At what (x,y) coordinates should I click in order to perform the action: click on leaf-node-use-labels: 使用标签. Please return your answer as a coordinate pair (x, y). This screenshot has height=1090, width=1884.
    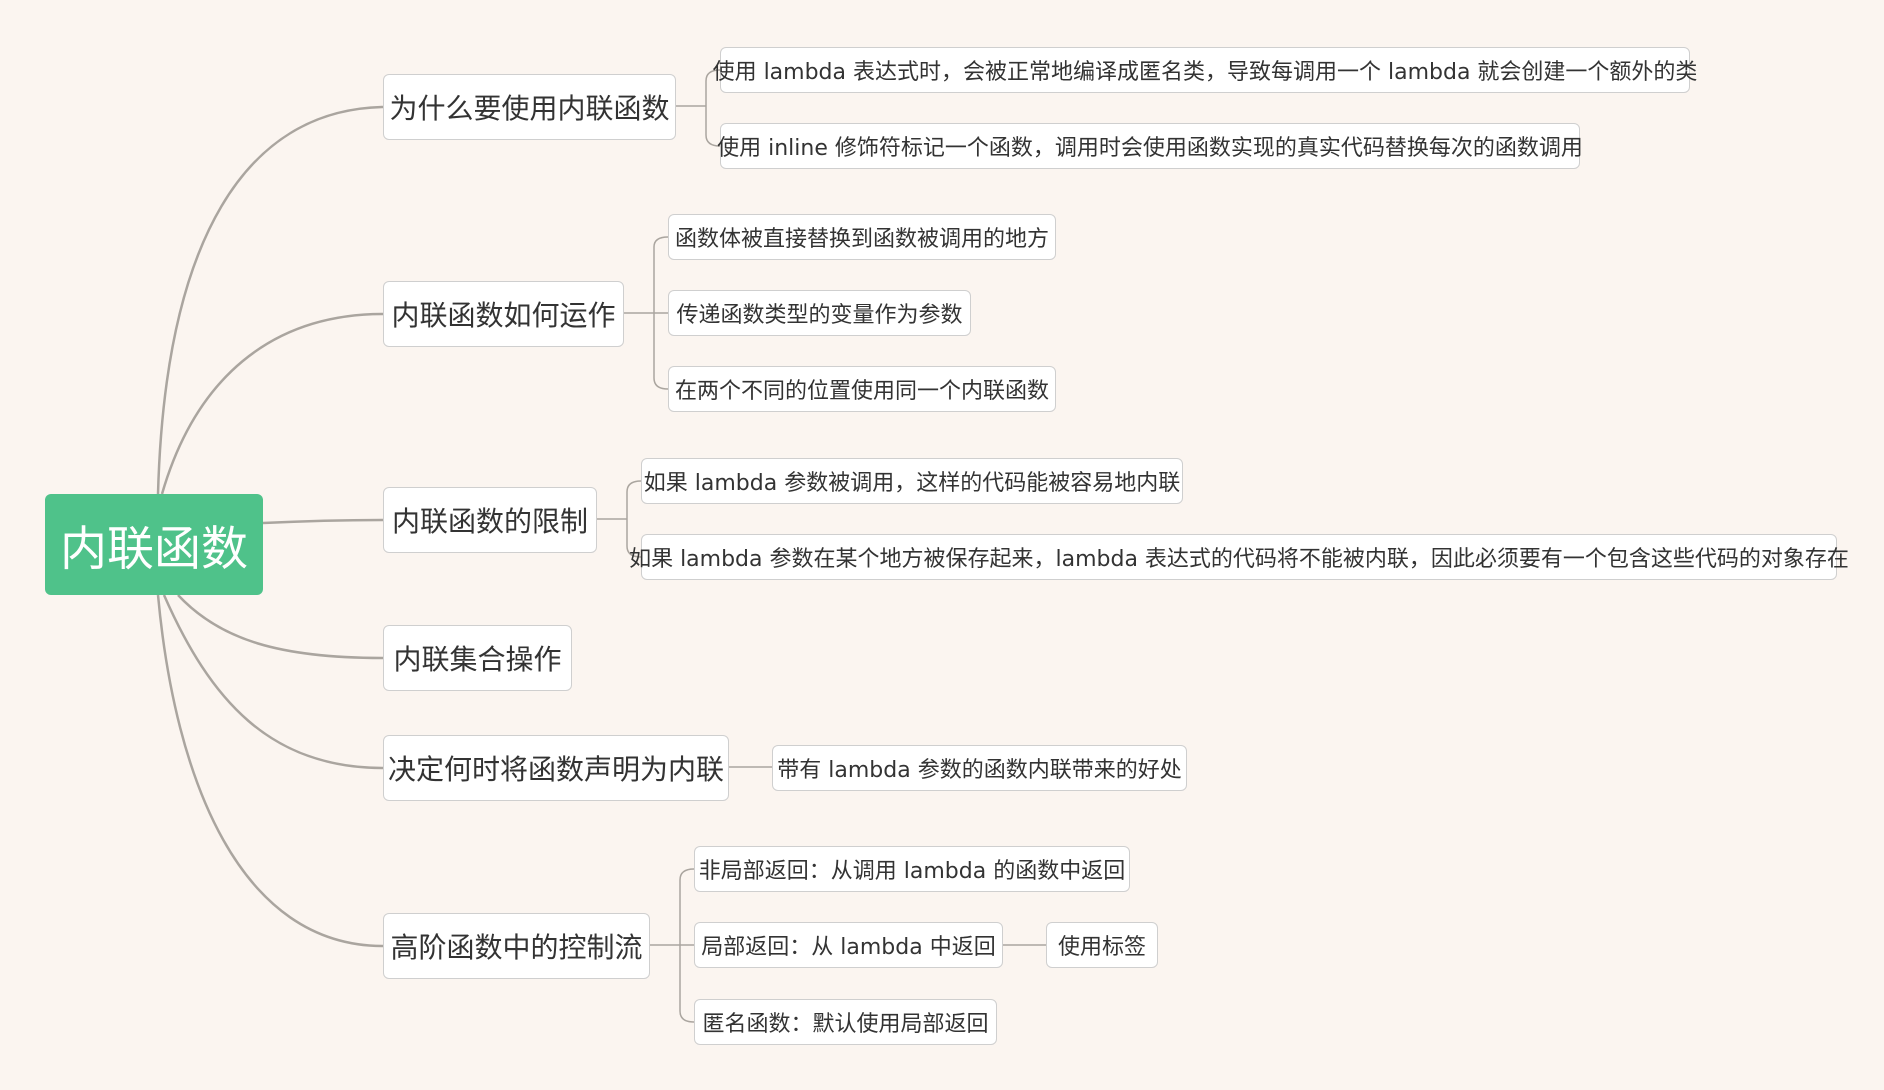
    Looking at the image, I should click on (1102, 945).